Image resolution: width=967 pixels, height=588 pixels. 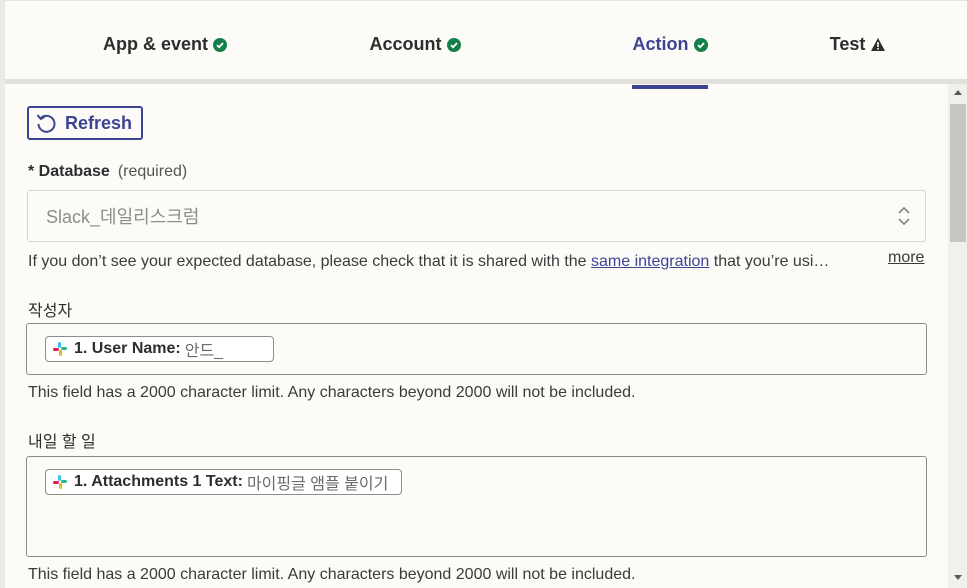 I want to click on author-field-label: 작성자, so click(x=50, y=309).